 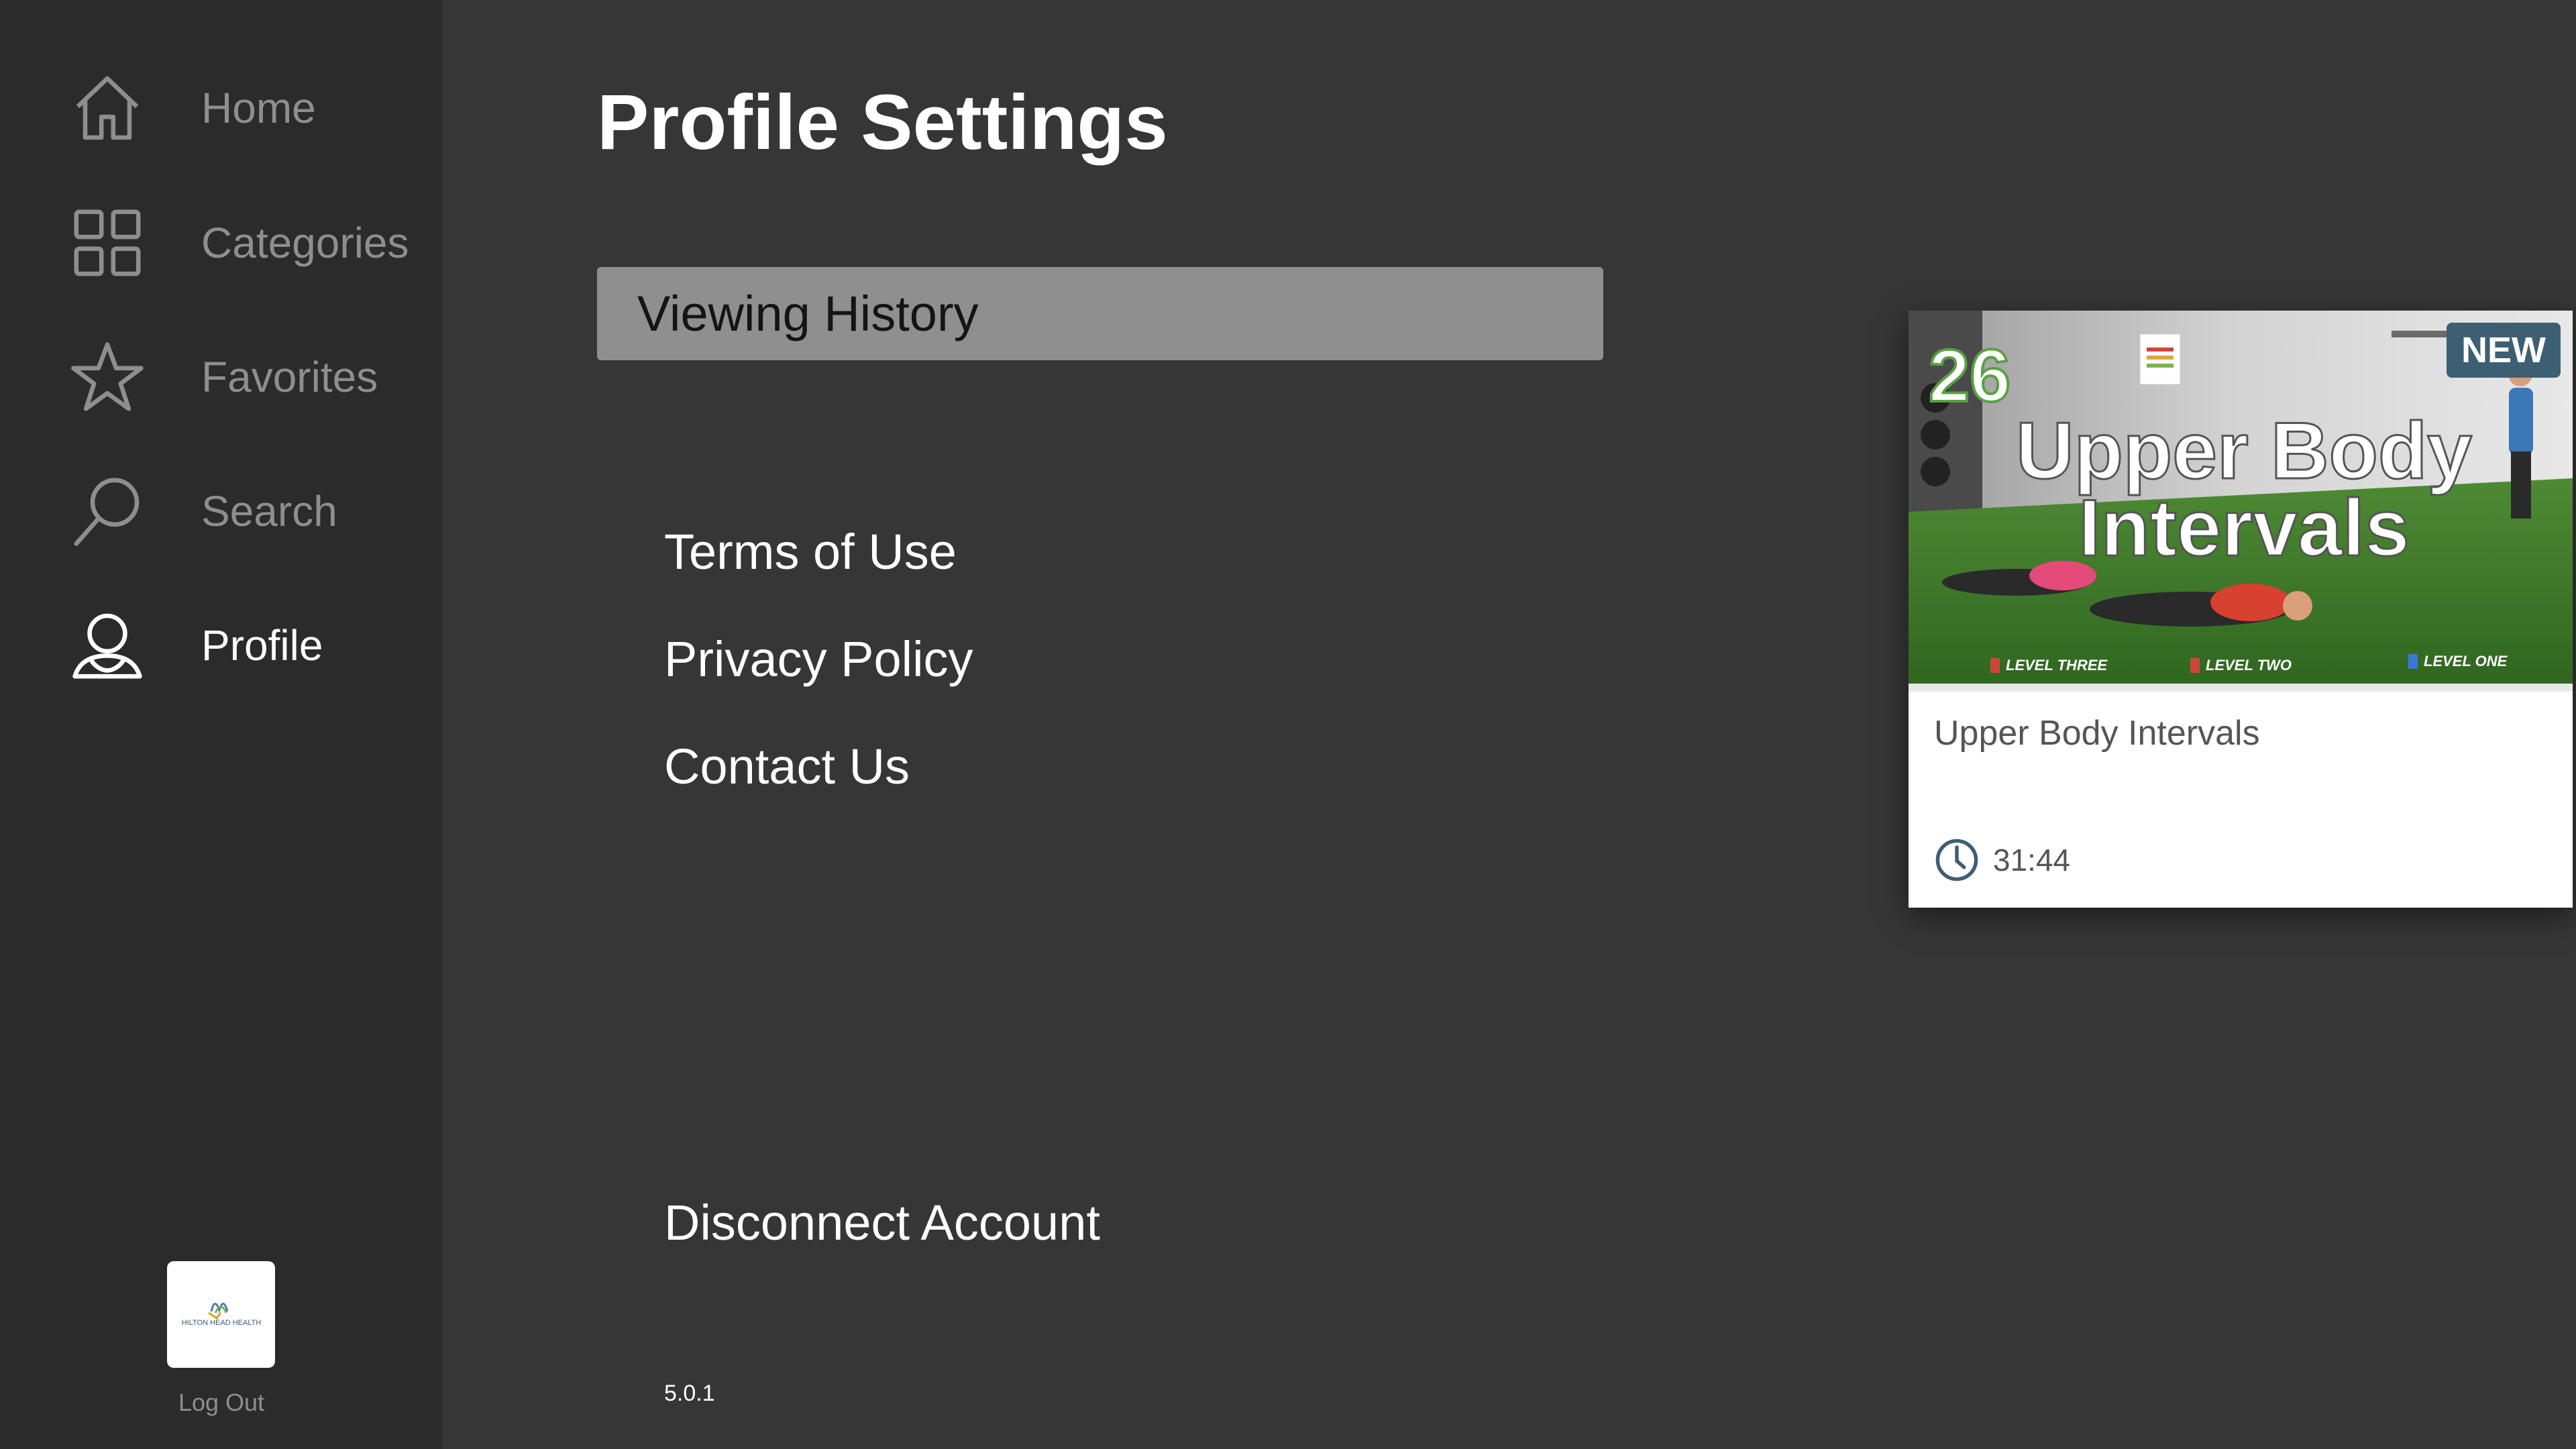 I want to click on home-icon, so click(x=107, y=108).